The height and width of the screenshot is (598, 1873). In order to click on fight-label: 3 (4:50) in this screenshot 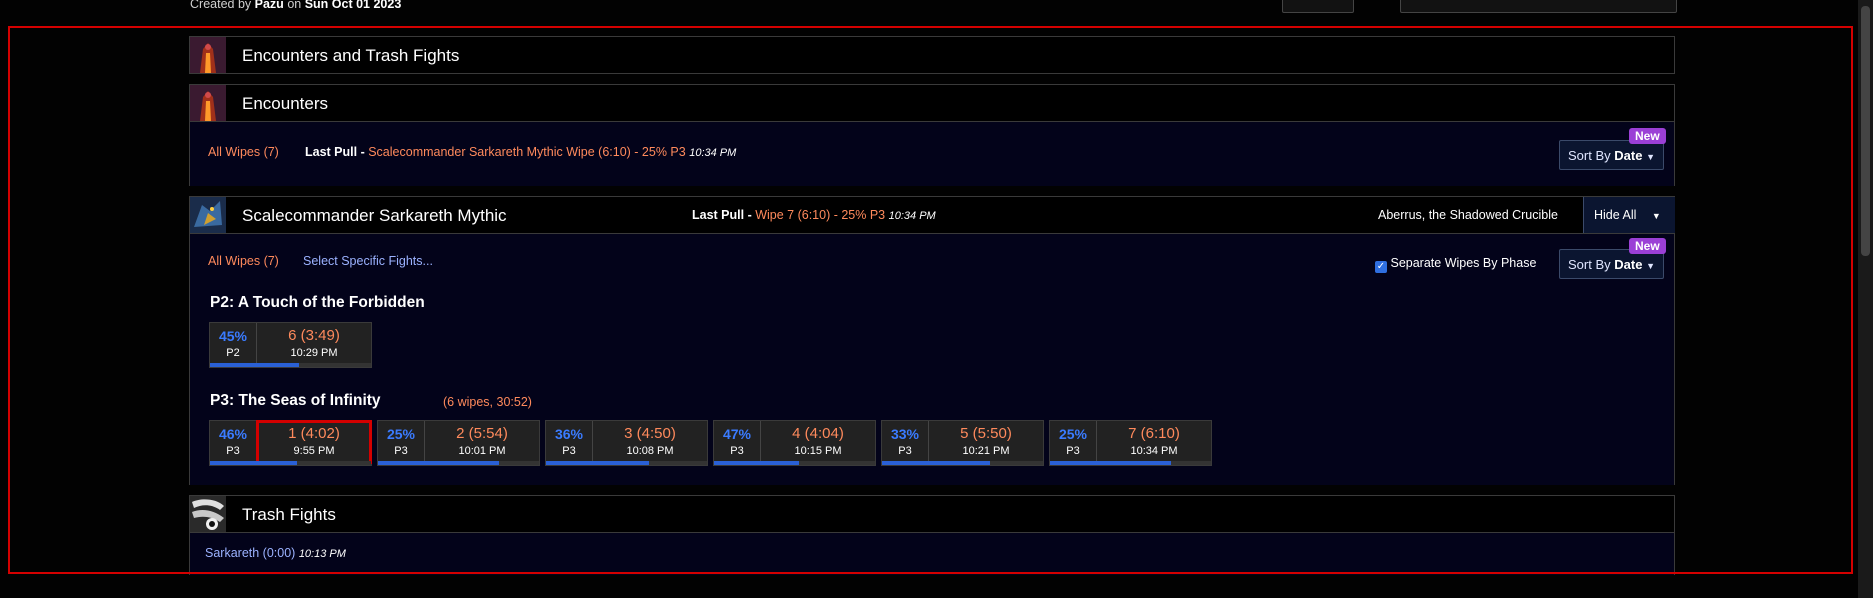, I will do `click(650, 433)`.